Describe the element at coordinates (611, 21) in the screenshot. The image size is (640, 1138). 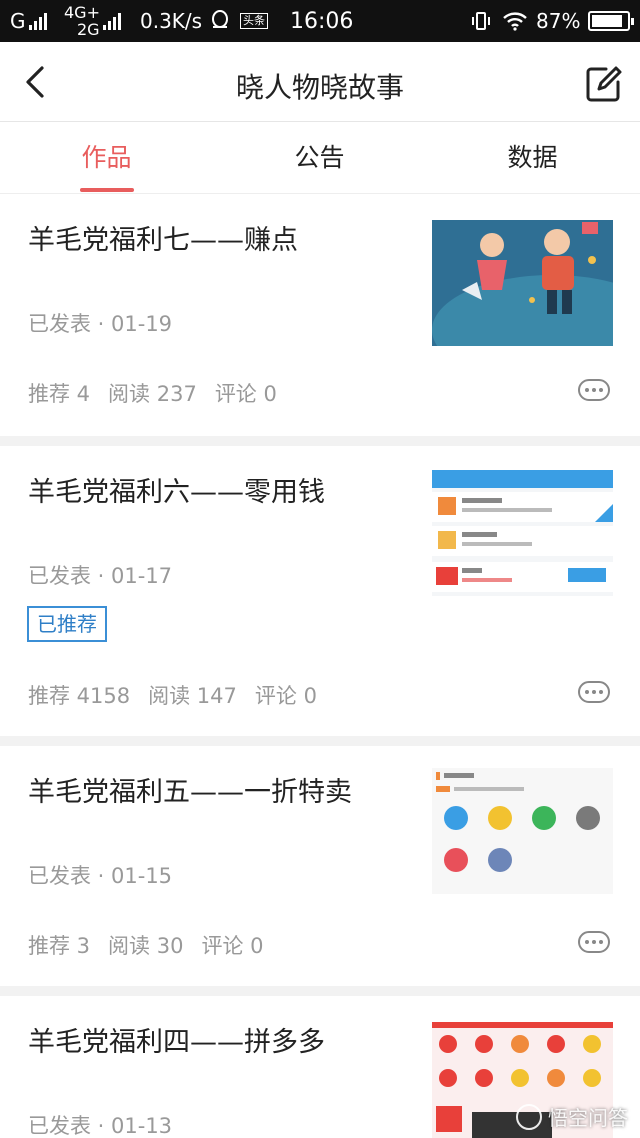
I see `battery-icon` at that location.